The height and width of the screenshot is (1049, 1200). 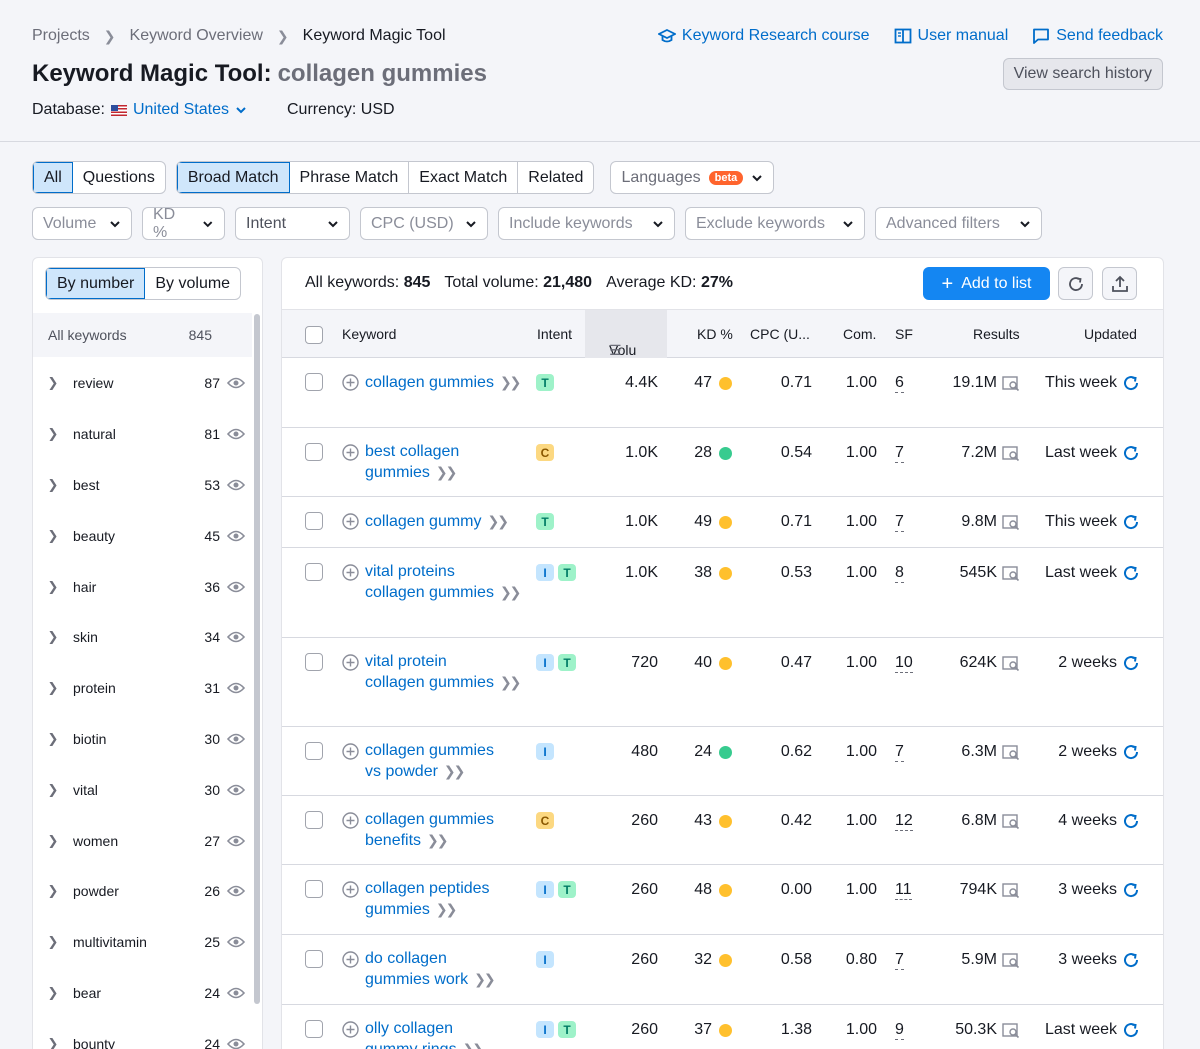 What do you see at coordinates (899, 383) in the screenshot?
I see `serp-features-link: 6` at bounding box center [899, 383].